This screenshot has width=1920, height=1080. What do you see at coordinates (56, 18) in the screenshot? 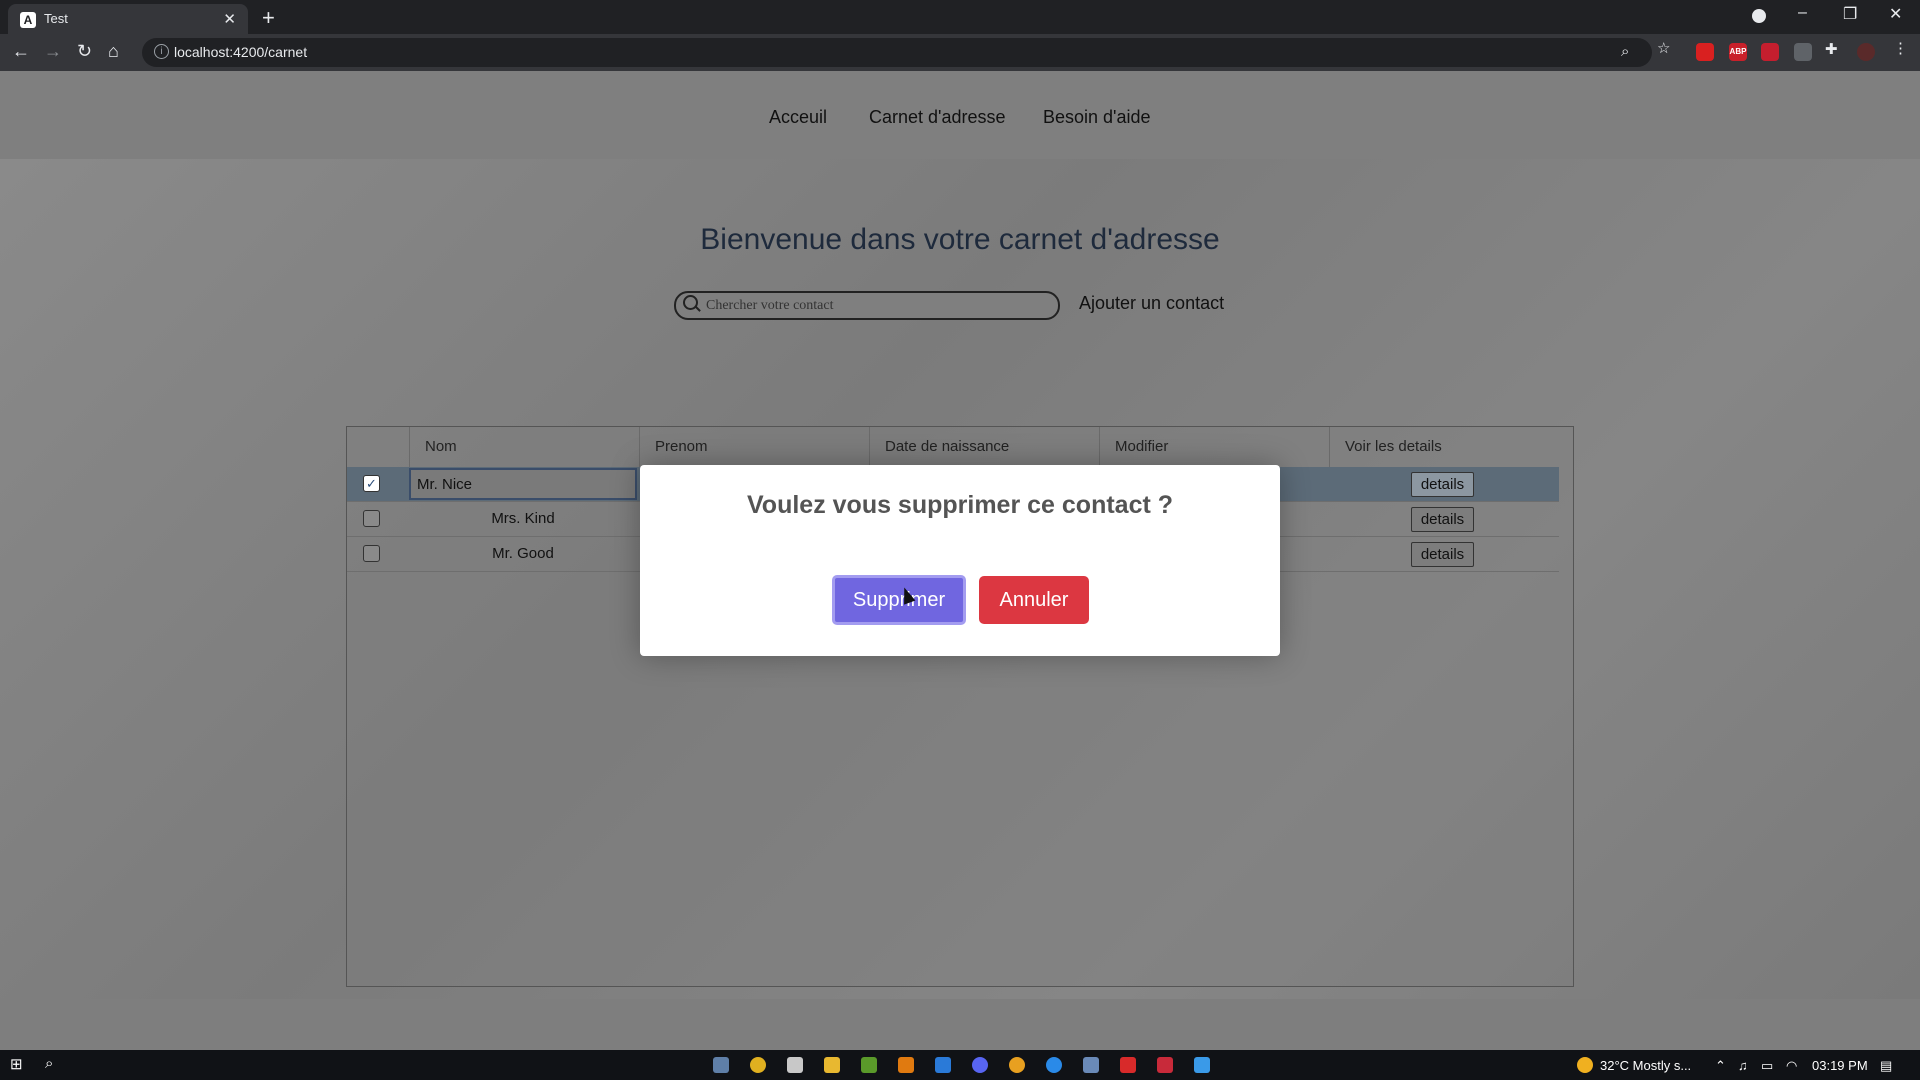
I see `tab-title: Test` at bounding box center [56, 18].